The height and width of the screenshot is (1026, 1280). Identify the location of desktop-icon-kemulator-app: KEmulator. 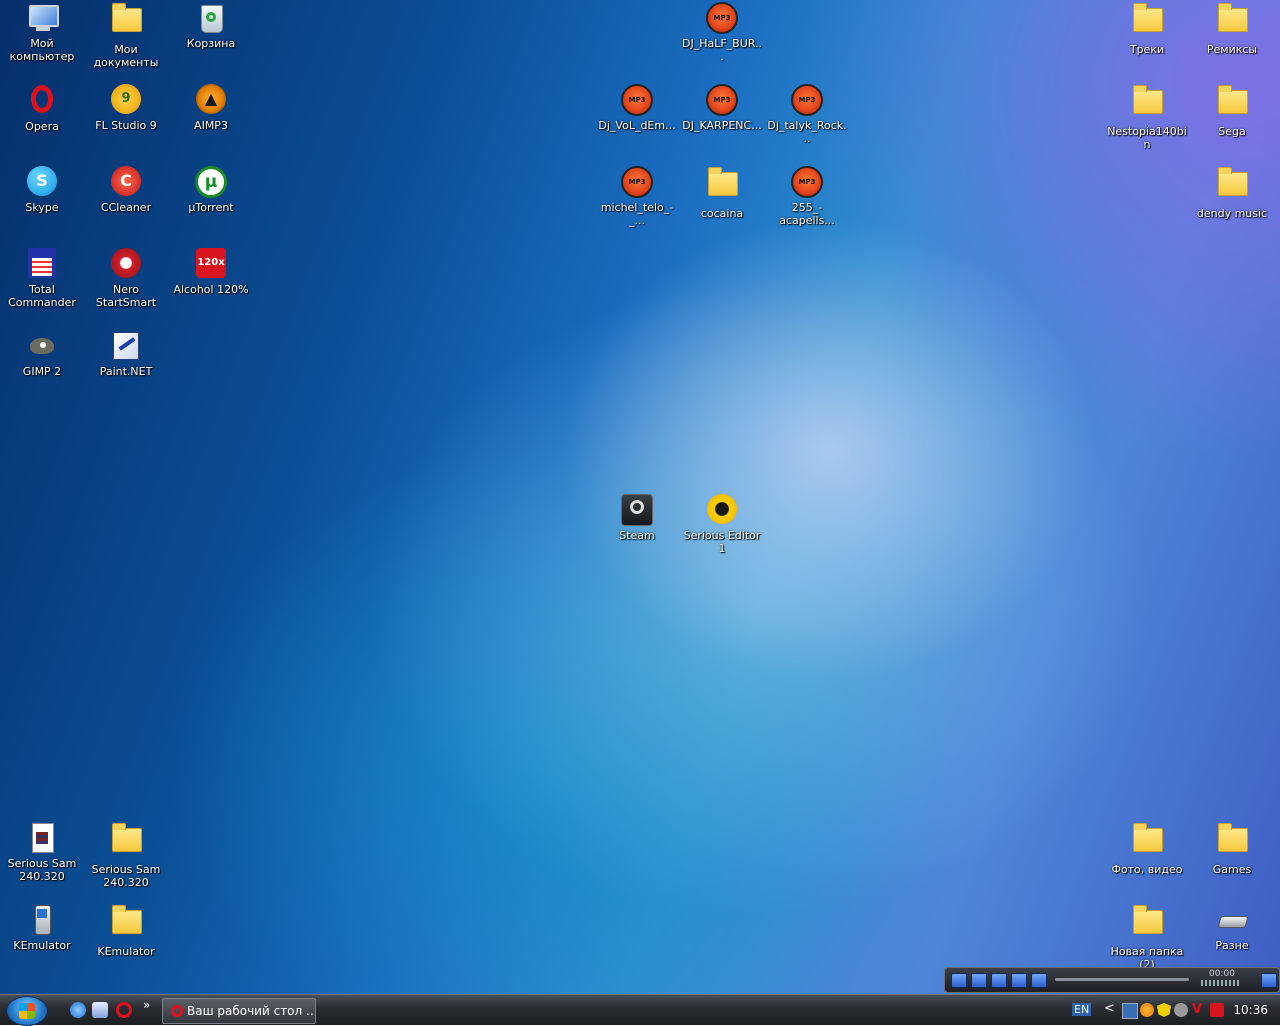
(42, 928).